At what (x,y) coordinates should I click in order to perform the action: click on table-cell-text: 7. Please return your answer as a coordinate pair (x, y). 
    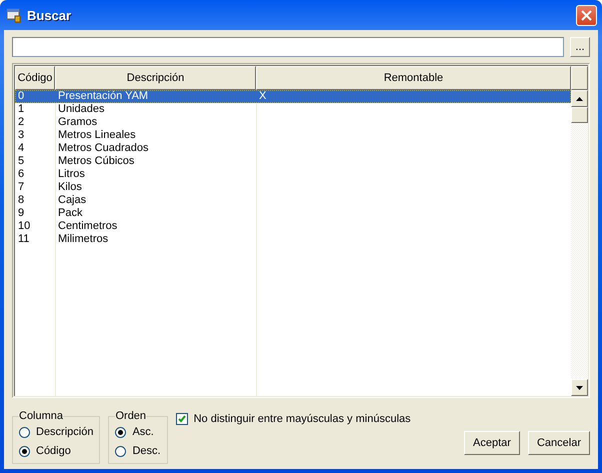
    Looking at the image, I should click on (21, 187).